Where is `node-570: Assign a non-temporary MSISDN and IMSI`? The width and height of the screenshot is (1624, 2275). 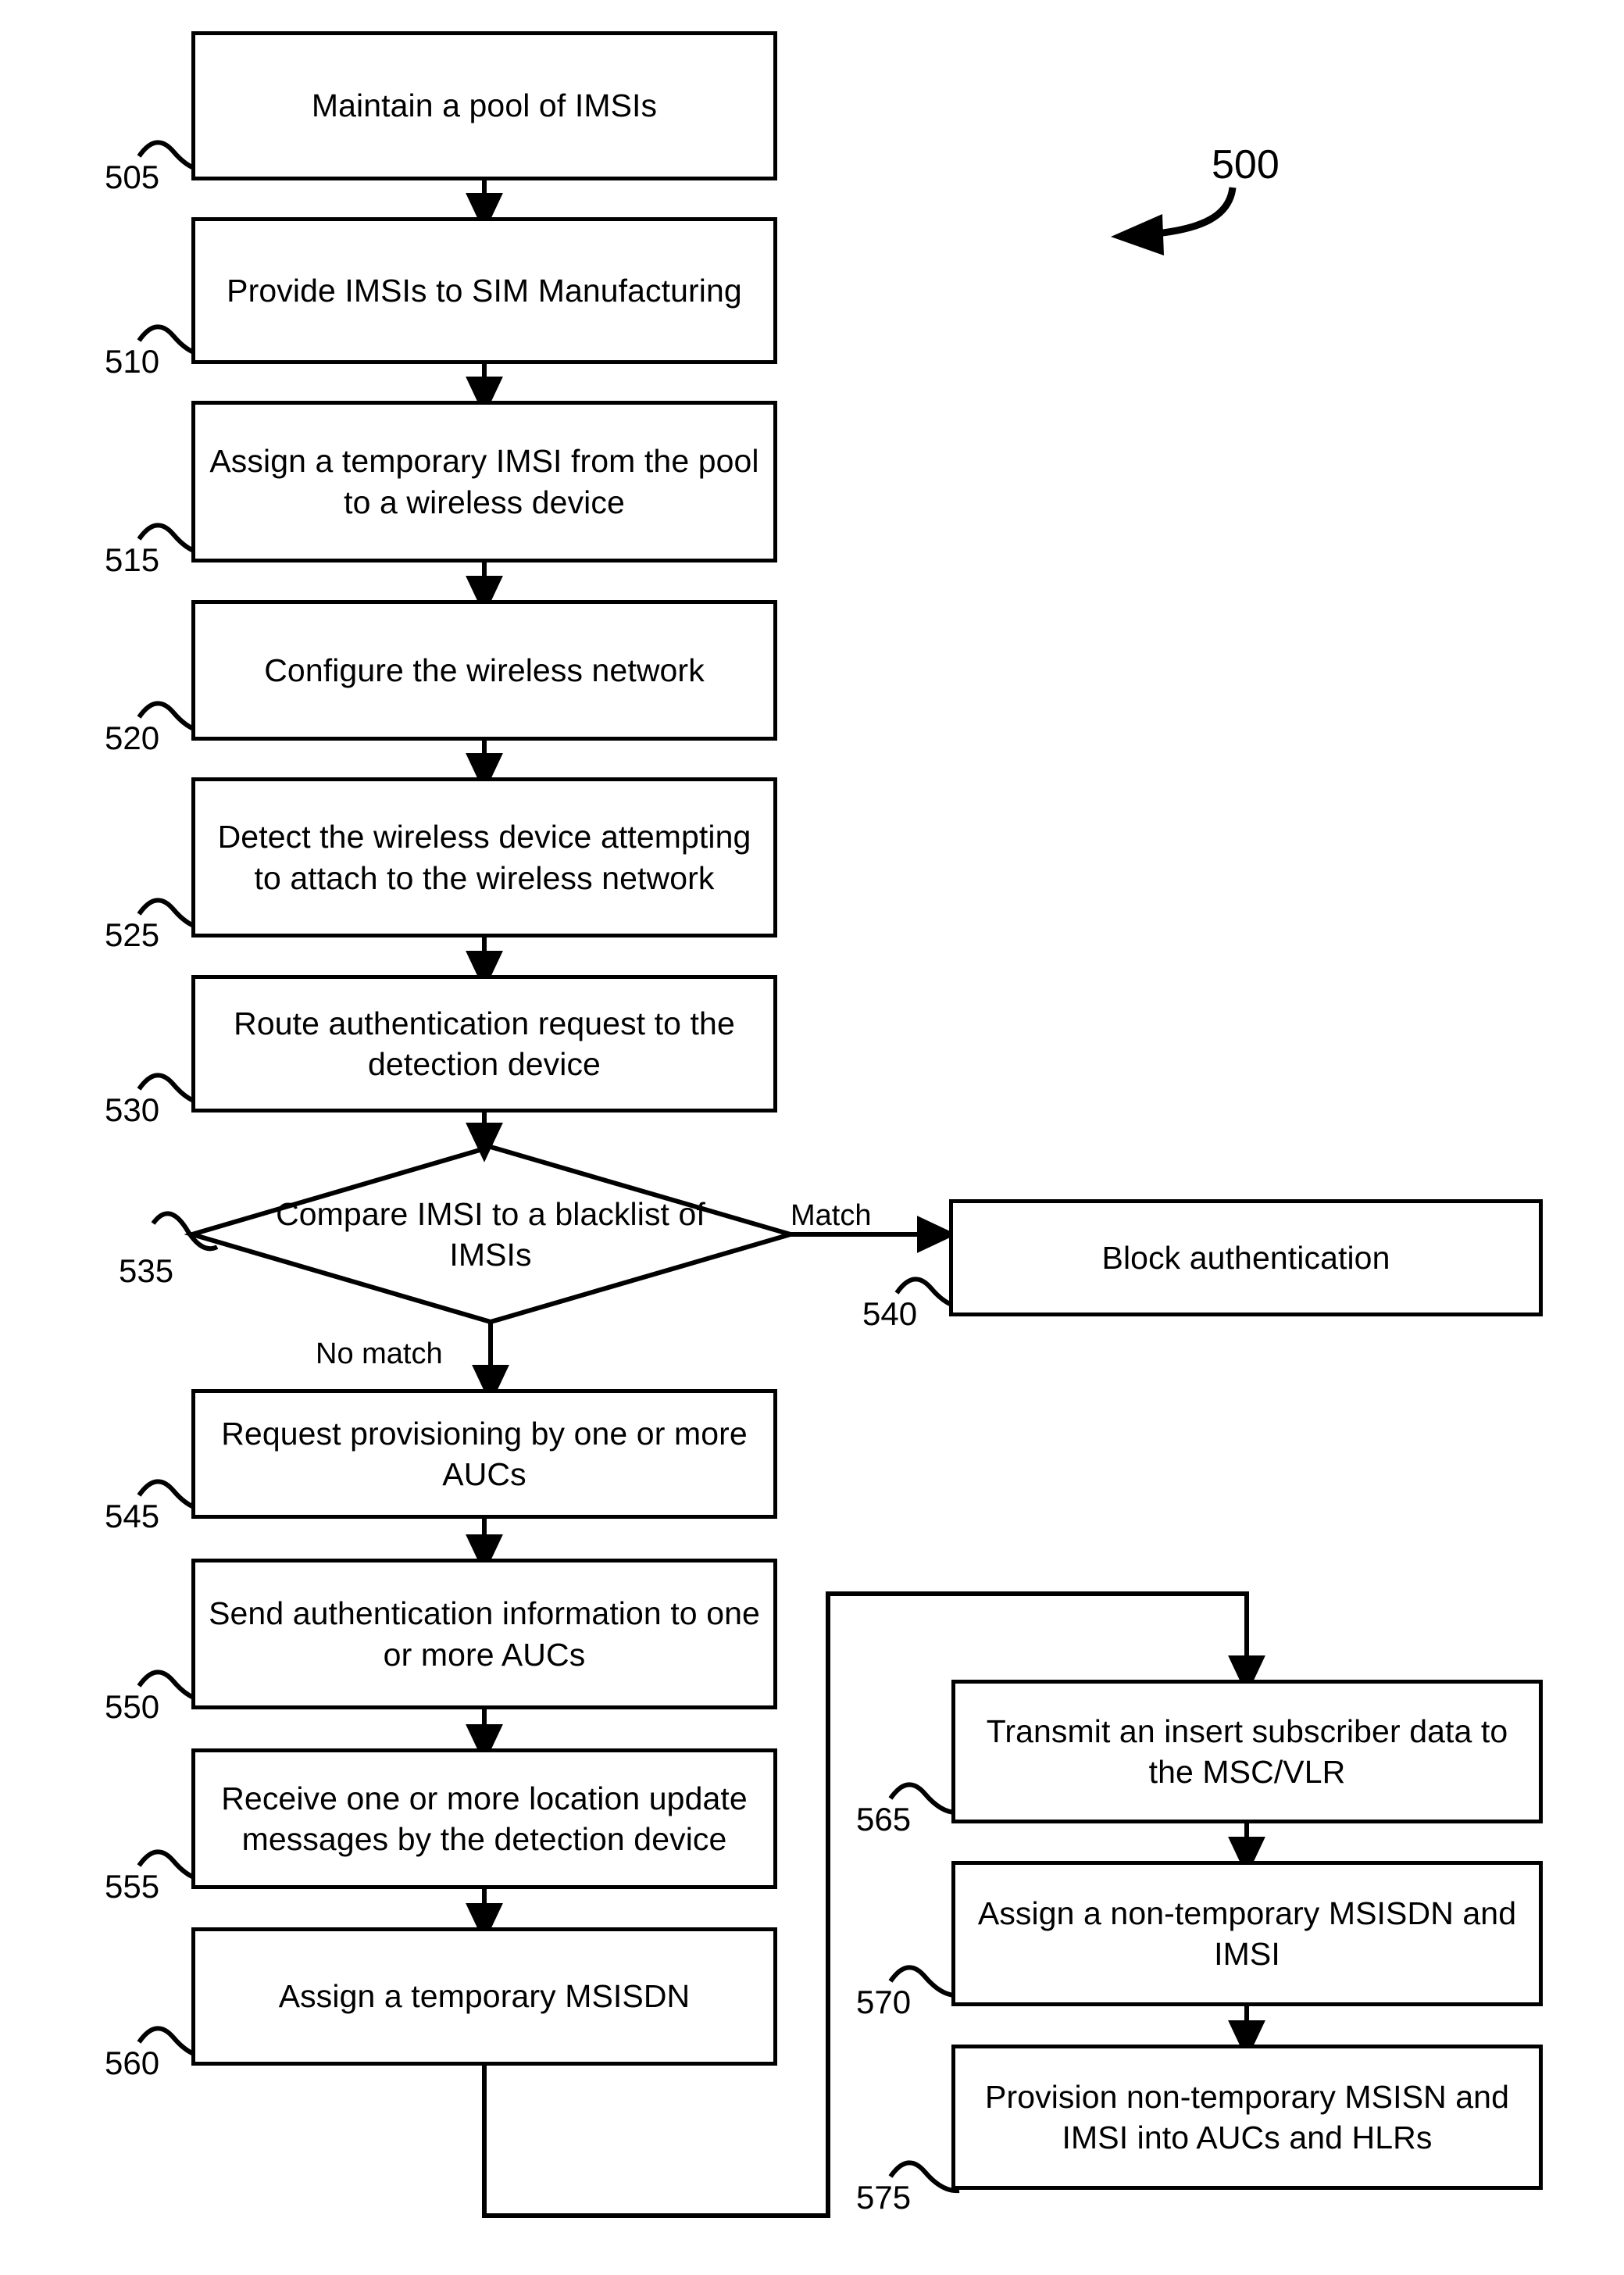 node-570: Assign a non-temporary MSISDN and IMSI is located at coordinates (1247, 1933).